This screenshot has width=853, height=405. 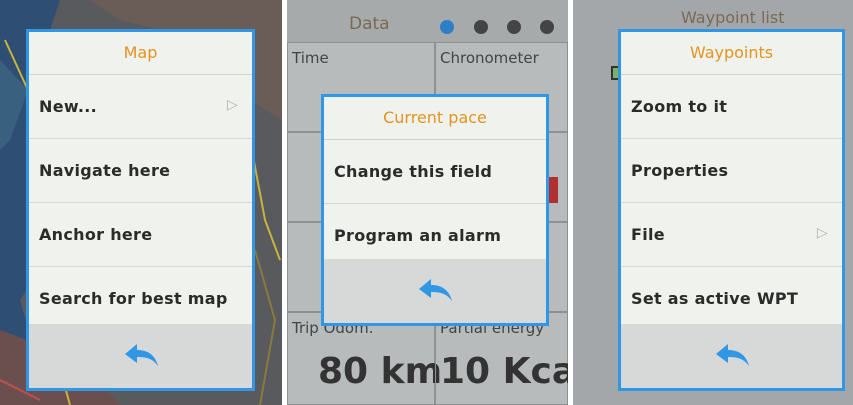 I want to click on menu-item-zoom-to-it: Zoom to it, so click(x=731, y=107).